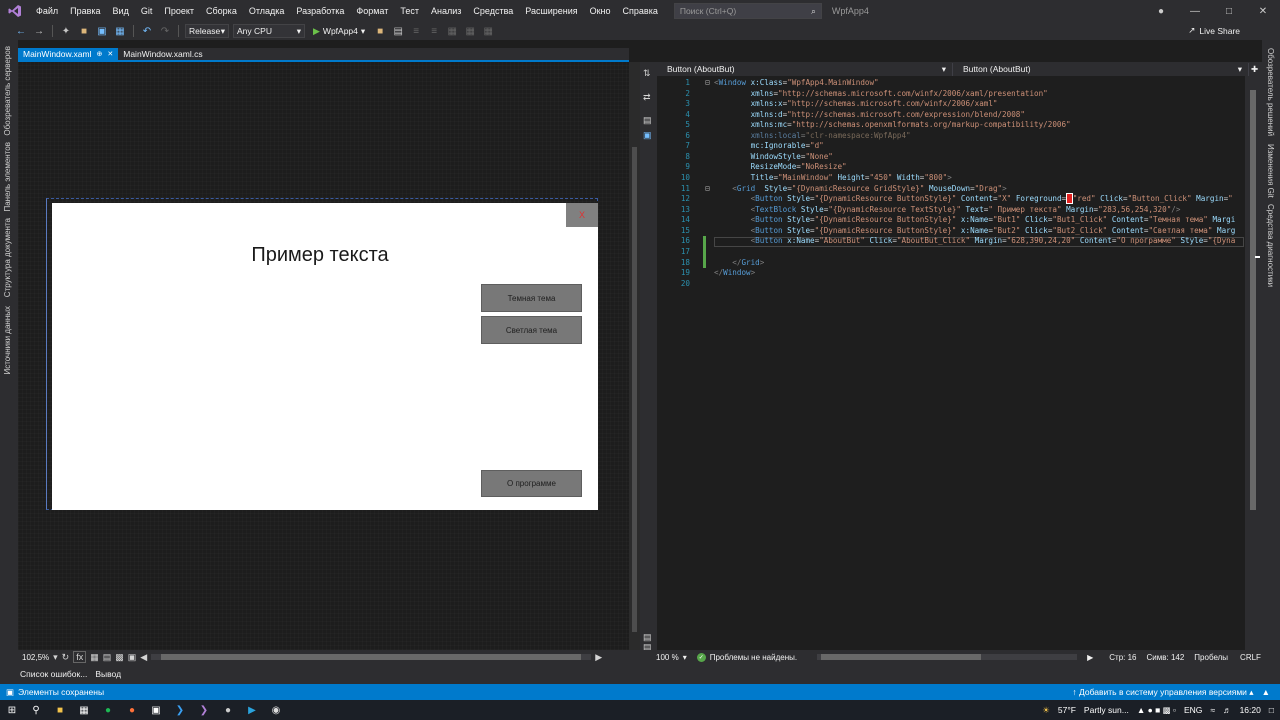 The width and height of the screenshot is (1280, 720). I want to click on table-icon: ▤, so click(107, 657).